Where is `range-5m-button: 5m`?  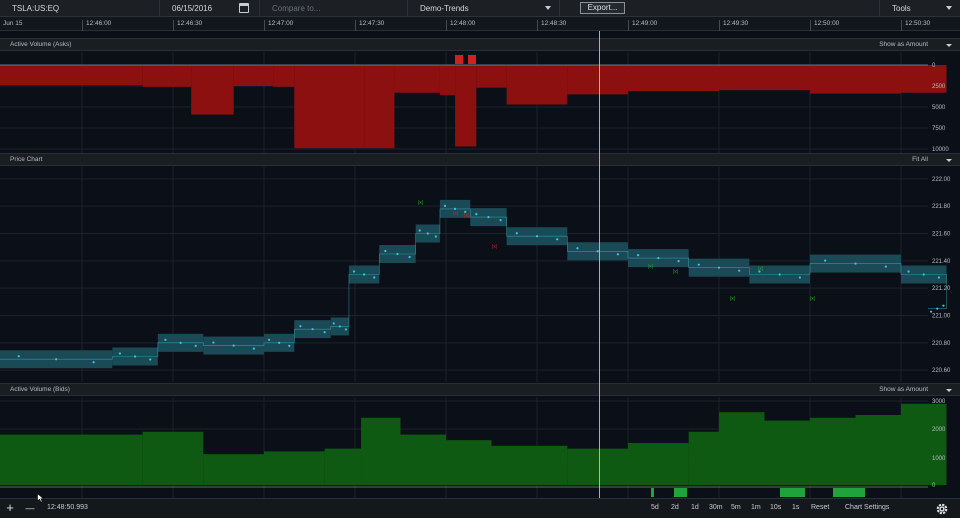 range-5m-button: 5m is located at coordinates (736, 507).